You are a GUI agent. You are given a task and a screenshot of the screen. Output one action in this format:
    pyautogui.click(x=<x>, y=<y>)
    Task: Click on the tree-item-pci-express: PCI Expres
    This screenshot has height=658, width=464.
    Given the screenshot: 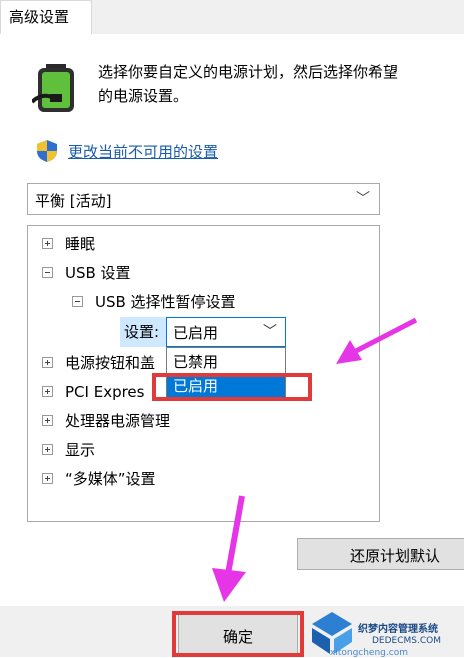 What is the action you would take?
    pyautogui.click(x=93, y=392)
    